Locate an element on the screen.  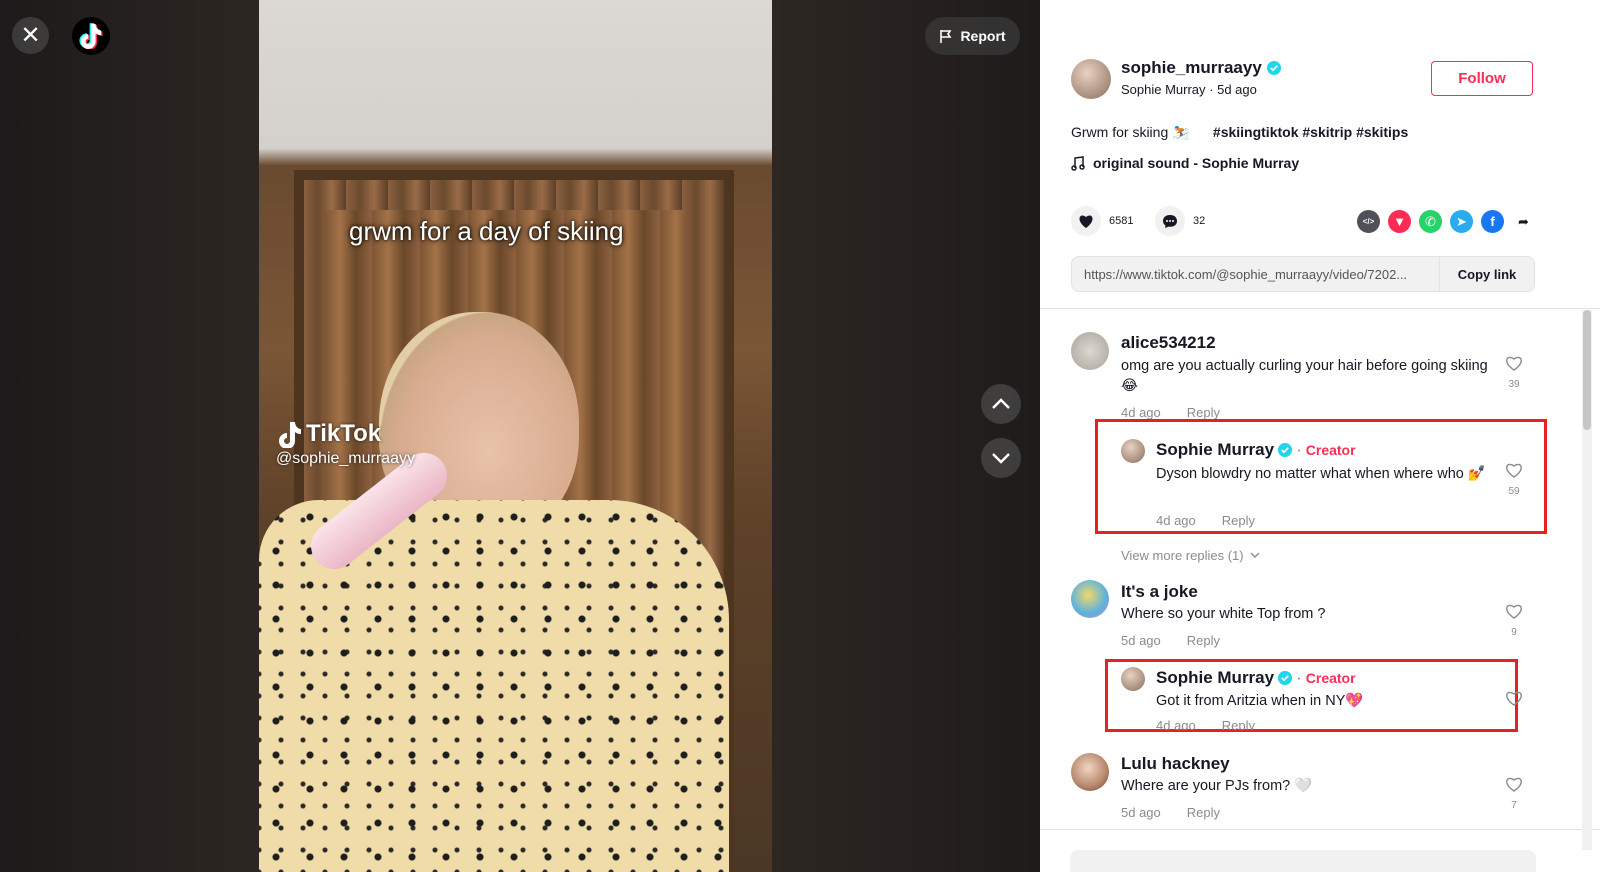
embed-icon: </> is located at coordinates (1368, 221).